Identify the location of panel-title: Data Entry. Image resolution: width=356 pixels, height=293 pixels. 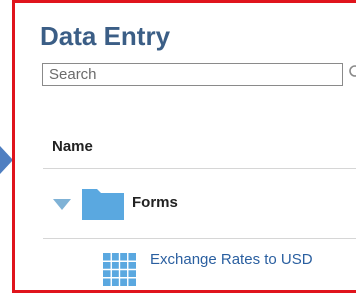
(105, 36).